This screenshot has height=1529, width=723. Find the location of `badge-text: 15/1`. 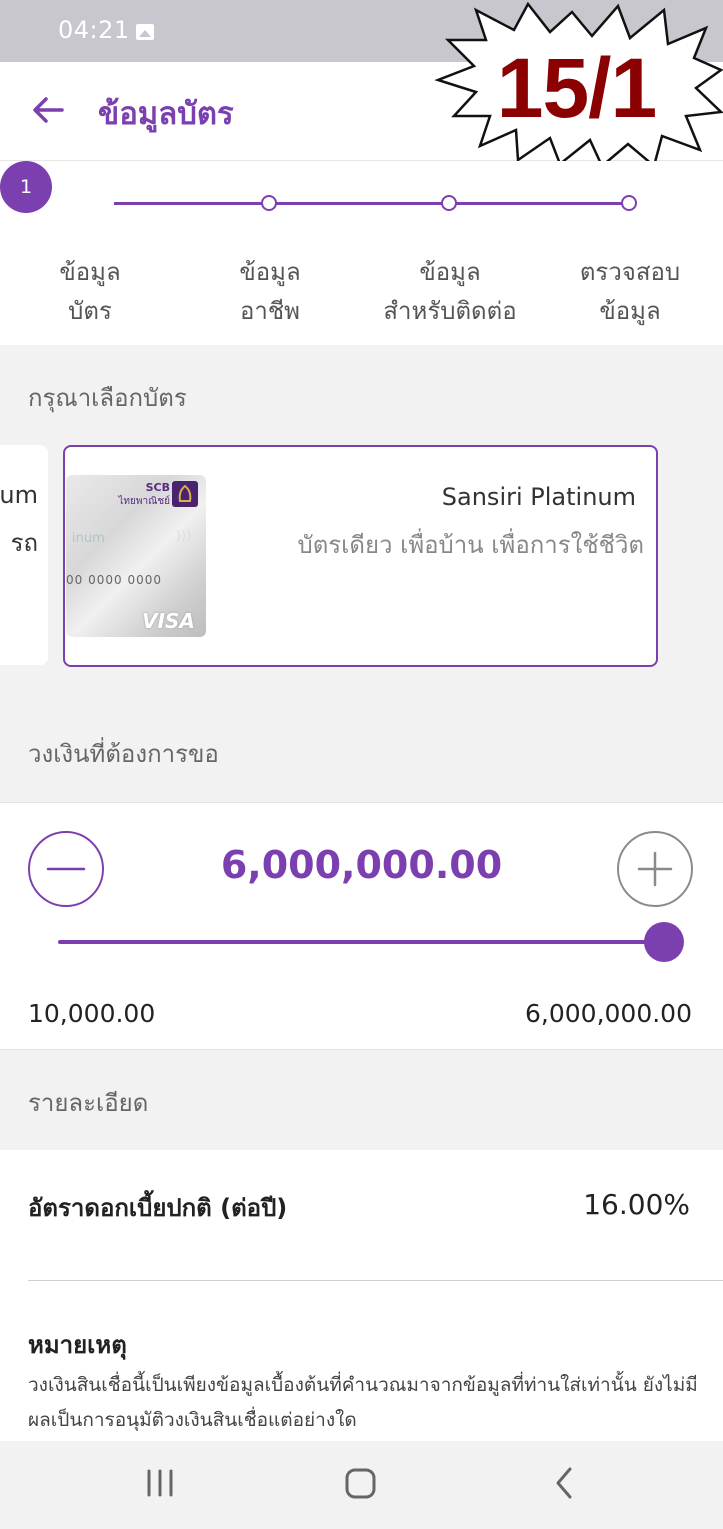

badge-text: 15/1 is located at coordinates (577, 88).